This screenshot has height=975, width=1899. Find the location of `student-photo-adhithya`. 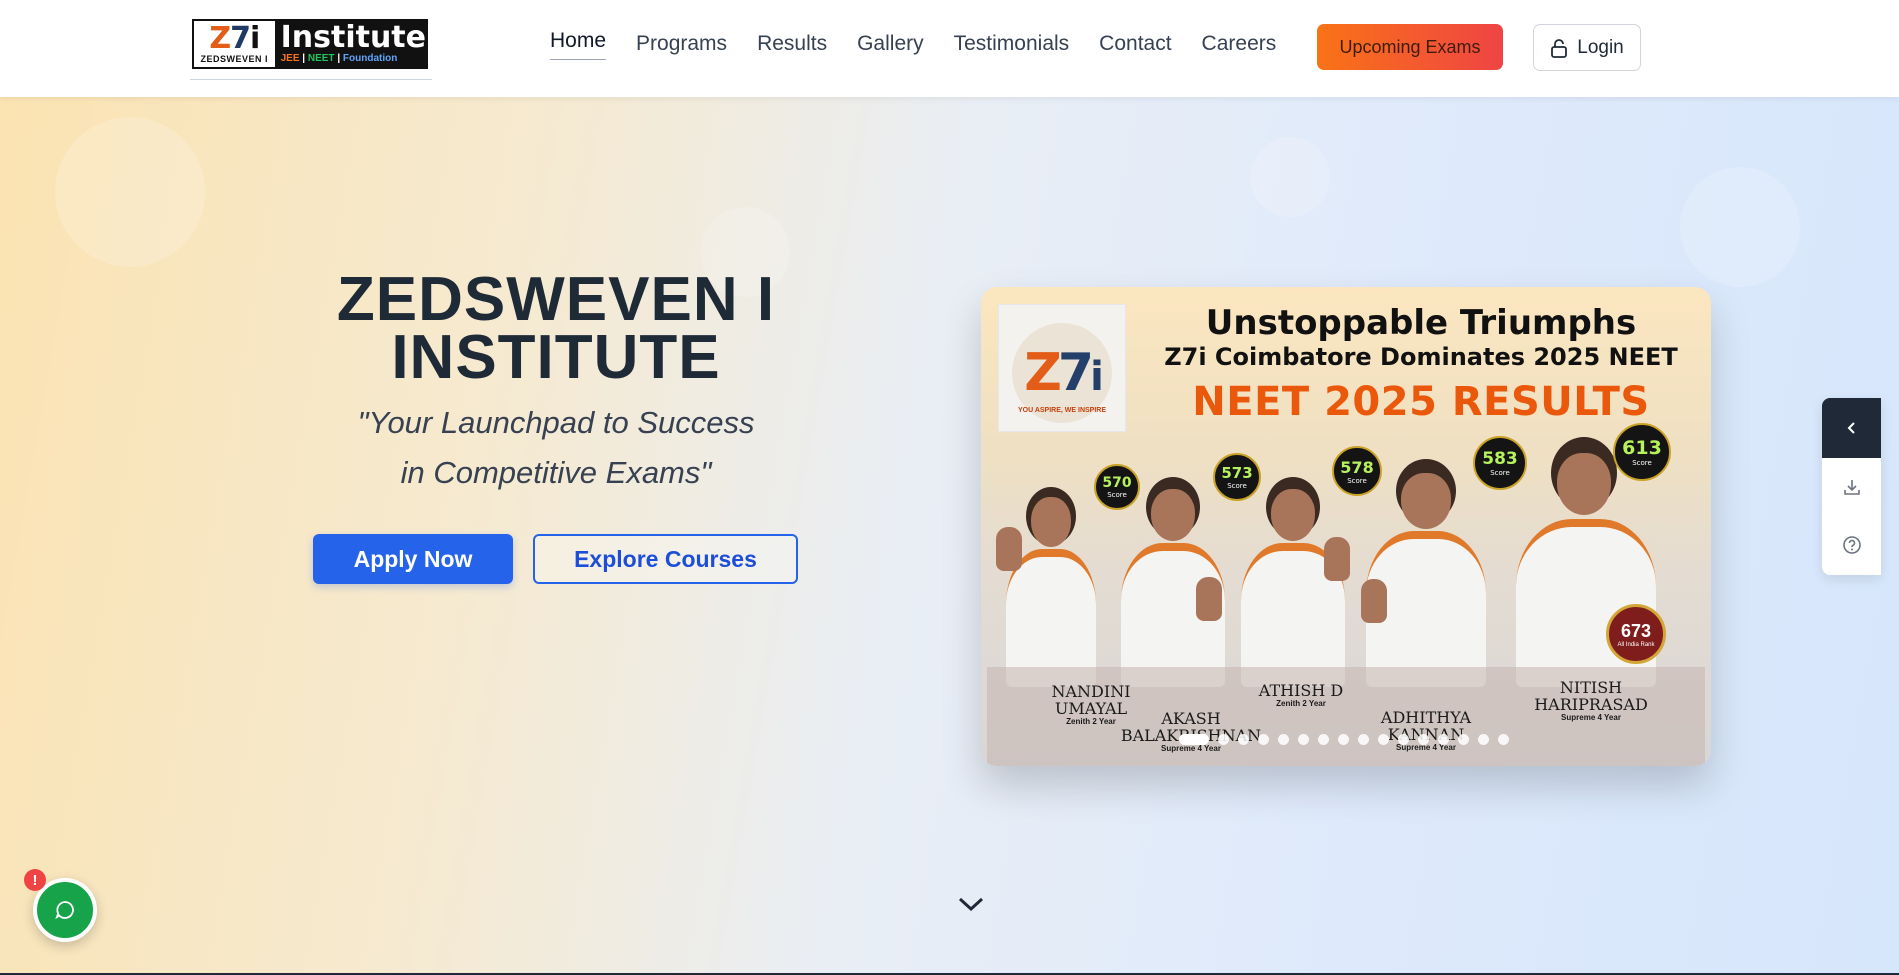

student-photo-adhithya is located at coordinates (1426, 573).